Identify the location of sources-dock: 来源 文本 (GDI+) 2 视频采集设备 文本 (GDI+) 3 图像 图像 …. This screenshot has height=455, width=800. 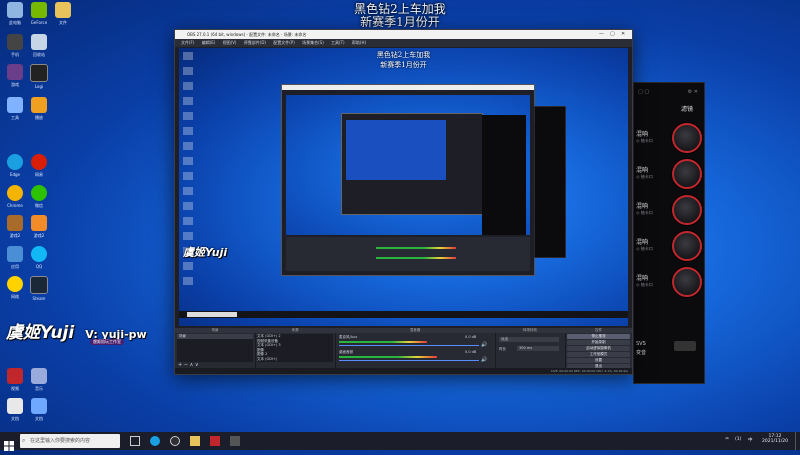
(295, 348).